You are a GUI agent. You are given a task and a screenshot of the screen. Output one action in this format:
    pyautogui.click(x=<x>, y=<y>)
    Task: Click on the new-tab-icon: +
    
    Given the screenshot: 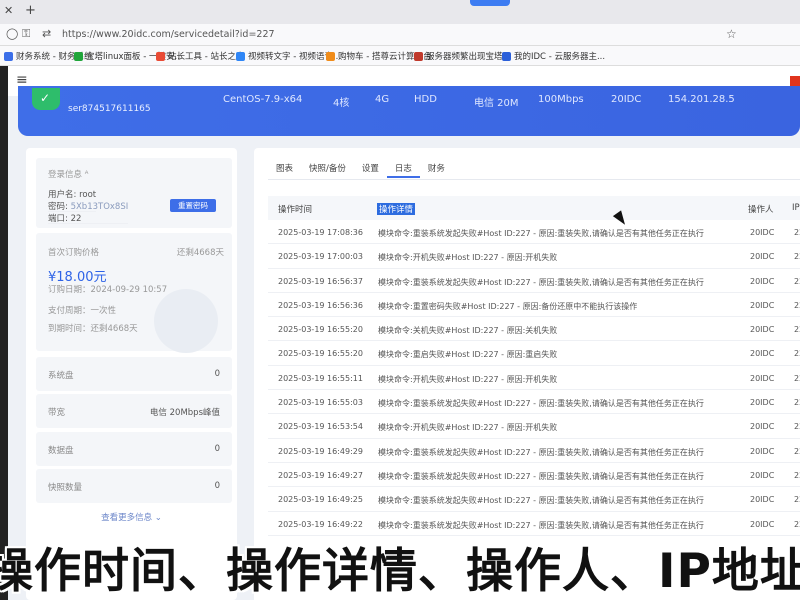 What is the action you would take?
    pyautogui.click(x=30, y=10)
    